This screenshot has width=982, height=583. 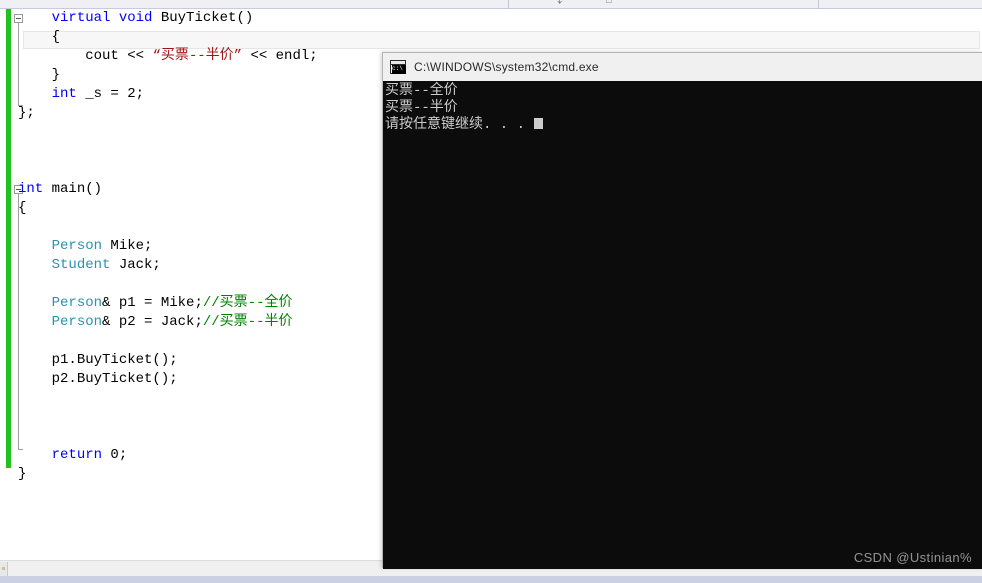 What do you see at coordinates (26, 113) in the screenshot?
I see `code-token: };` at bounding box center [26, 113].